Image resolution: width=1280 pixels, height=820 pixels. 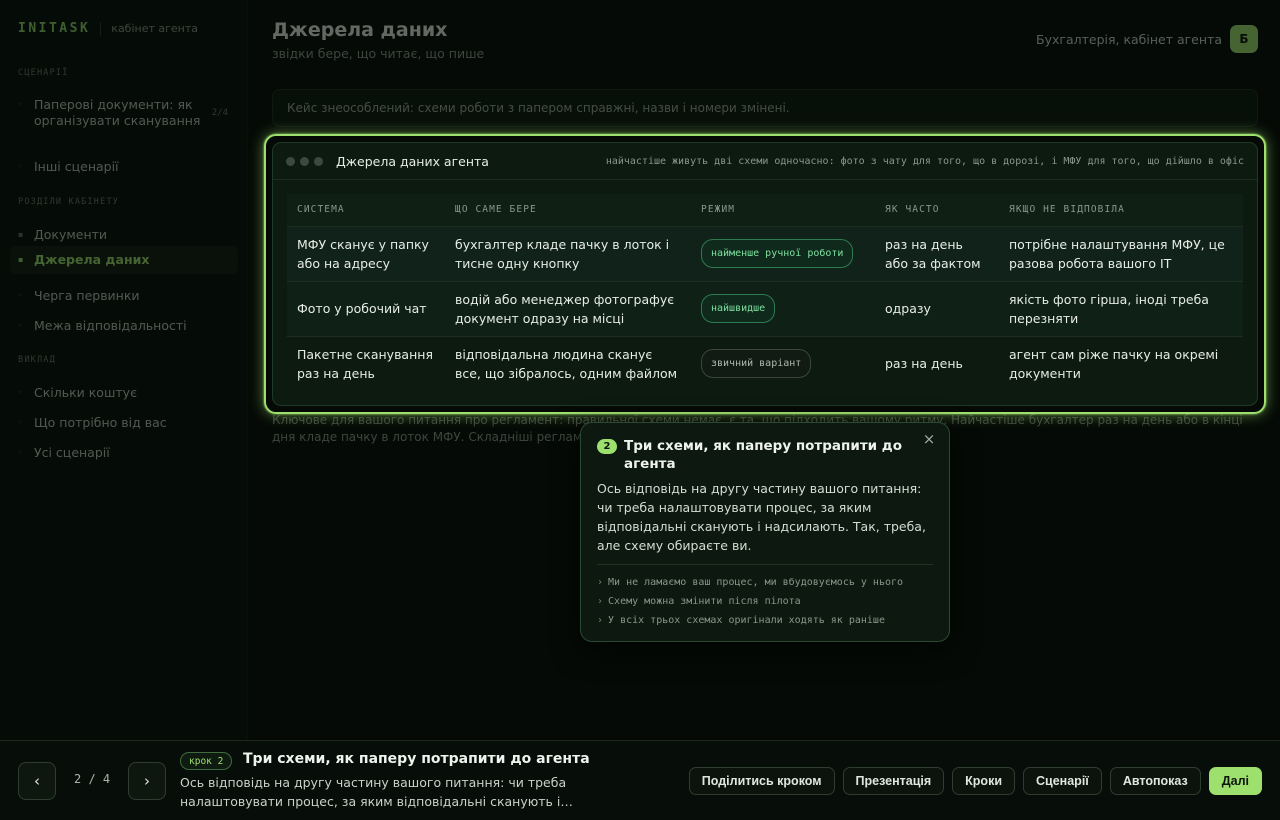 I want to click on column-header-takes: ЩО САМЕ БЕРЕ, so click(x=568, y=210).